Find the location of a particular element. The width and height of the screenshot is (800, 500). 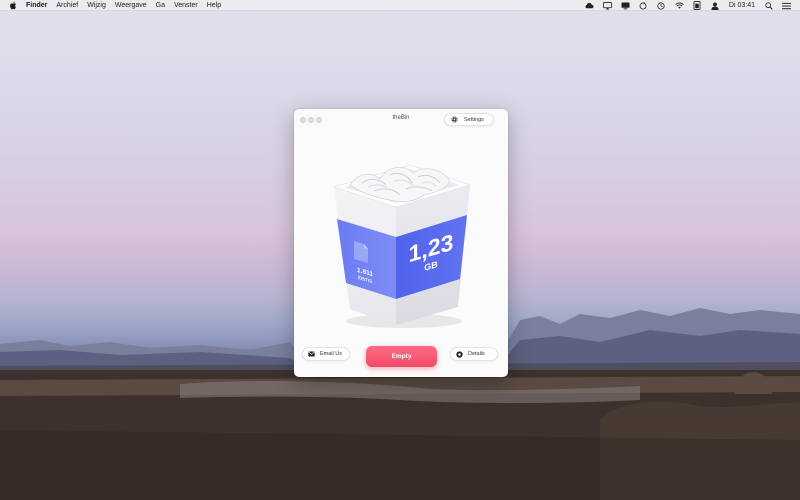

sync-icon is located at coordinates (643, 5).